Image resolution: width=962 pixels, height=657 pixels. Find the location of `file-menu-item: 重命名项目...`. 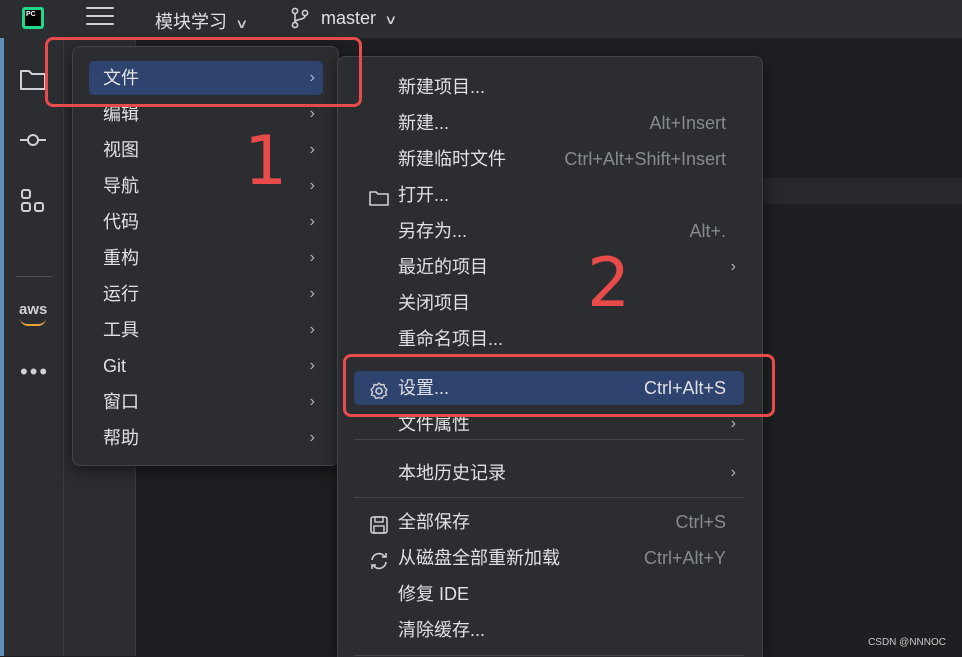

file-menu-item: 重命名项目... is located at coordinates (549, 339).